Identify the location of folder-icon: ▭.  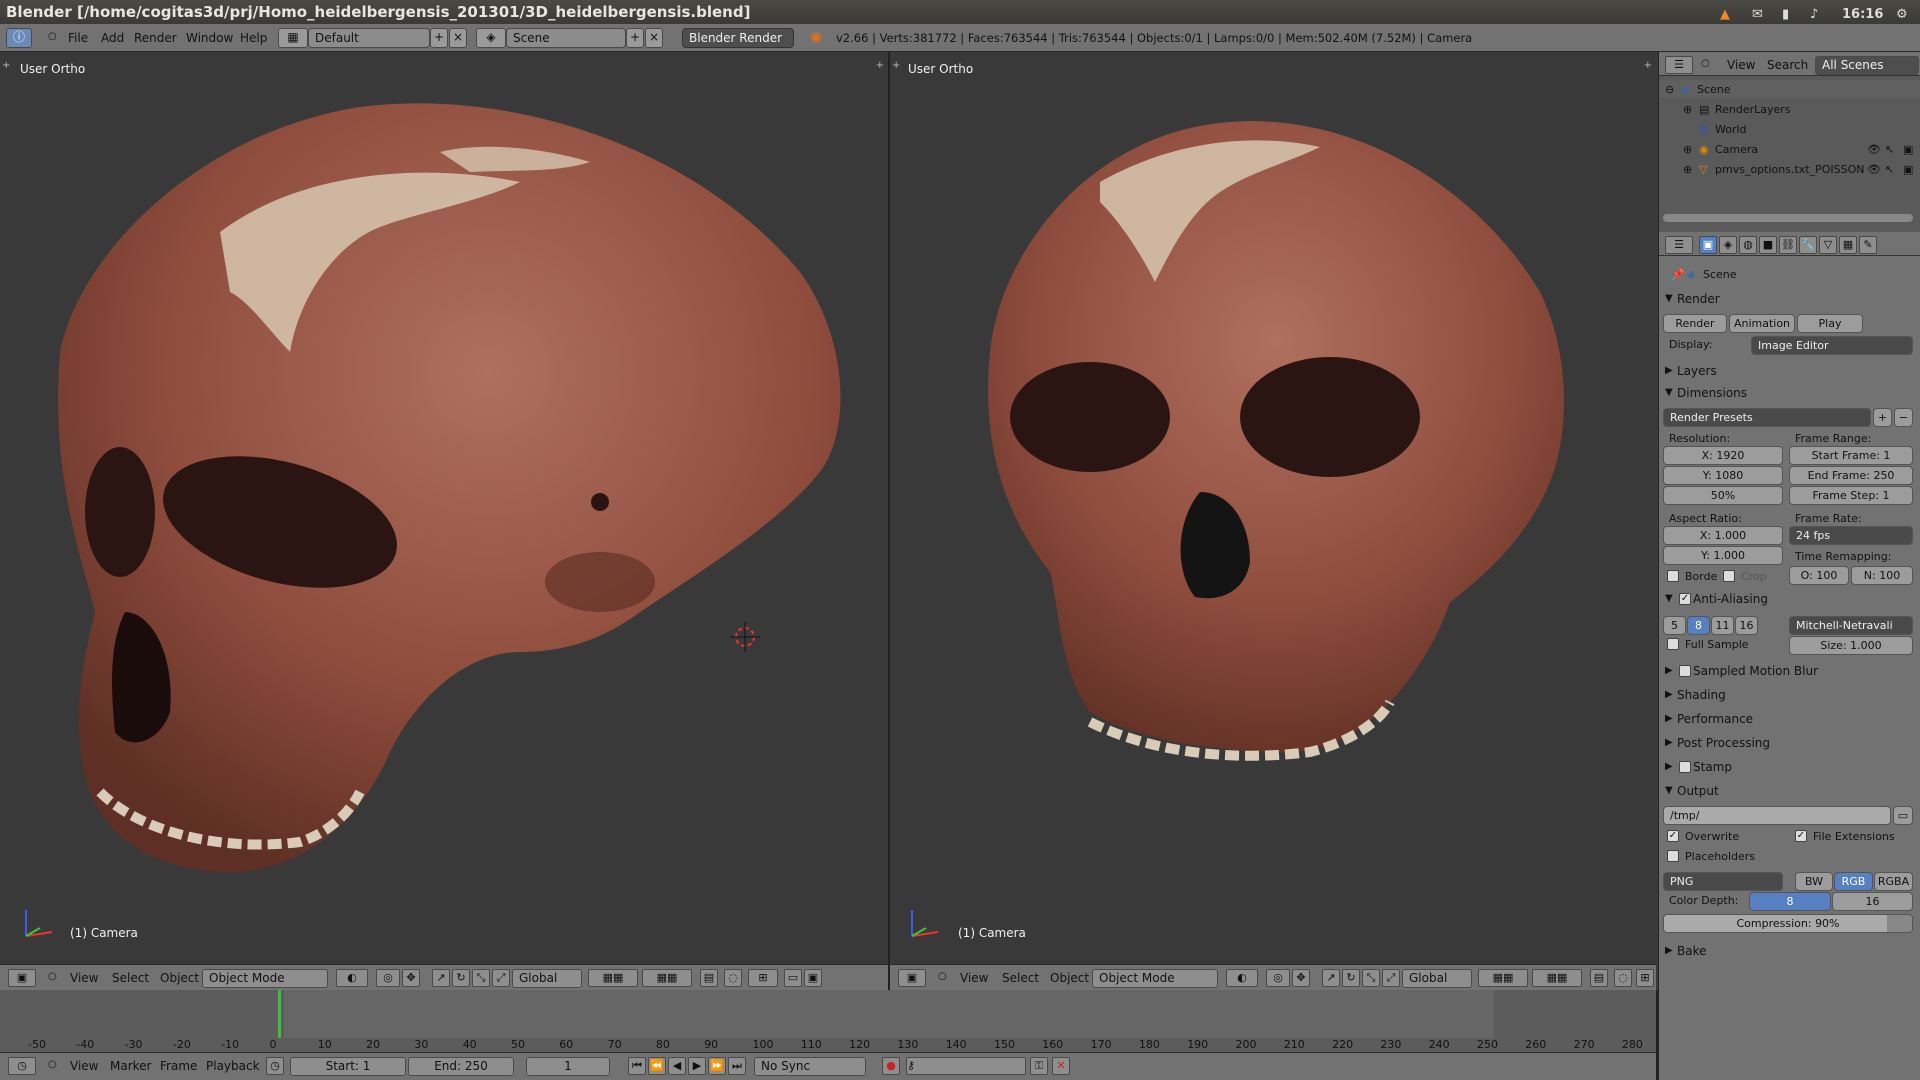
(1903, 815).